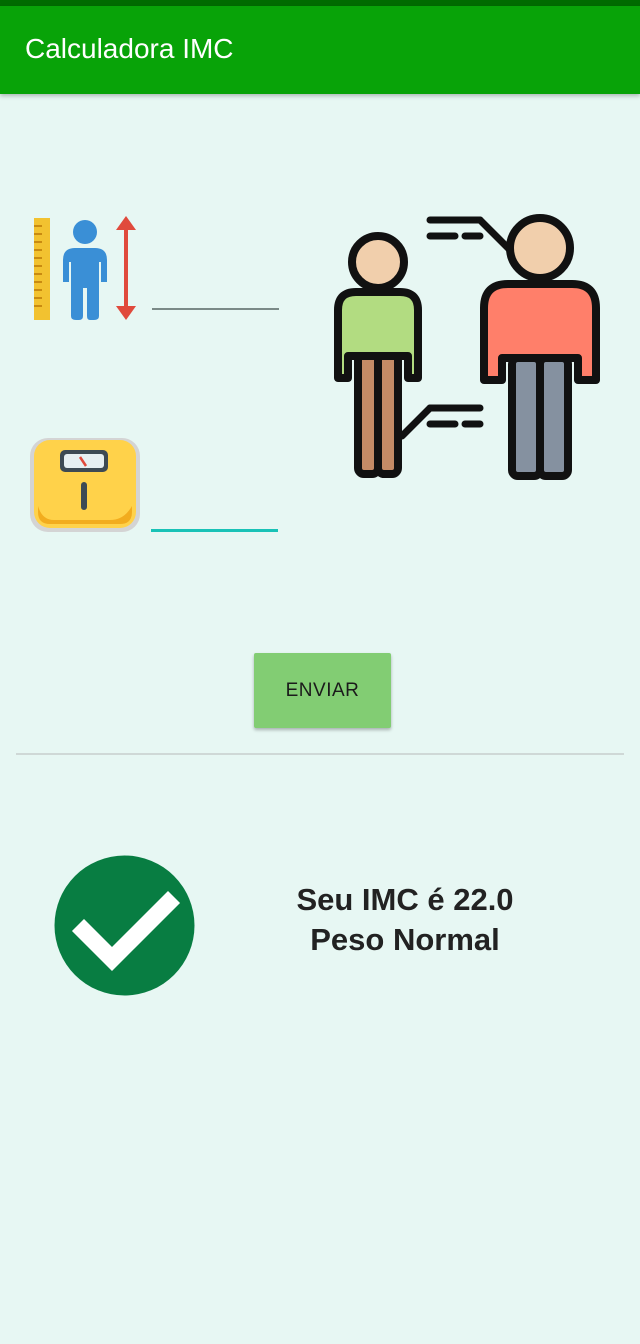  Describe the element at coordinates (320, 50) in the screenshot. I see `app-bar: Calculadora IMC` at that location.